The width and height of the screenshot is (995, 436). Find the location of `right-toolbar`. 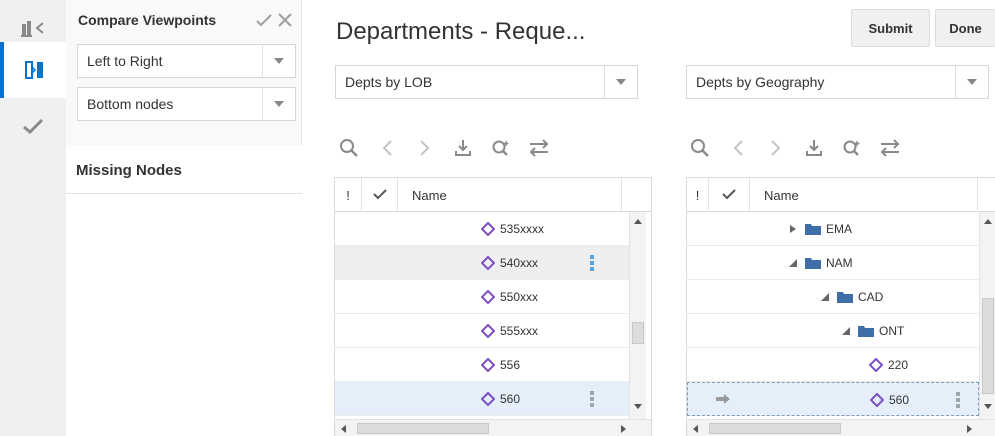

right-toolbar is located at coordinates (795, 148).